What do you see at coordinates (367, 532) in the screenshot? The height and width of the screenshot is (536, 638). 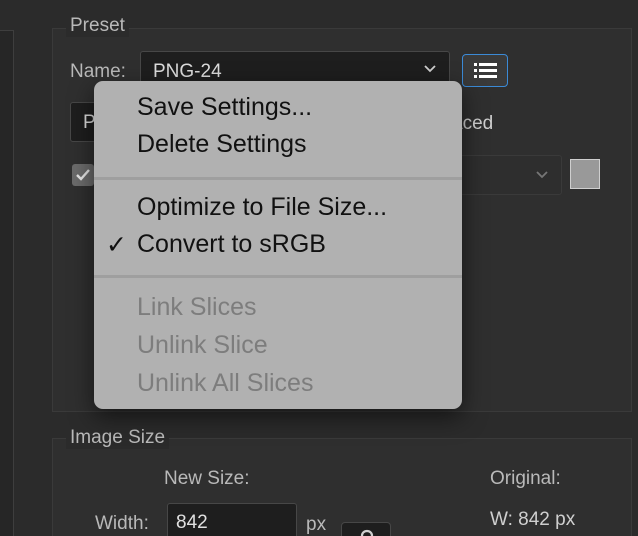 I see `link-icon` at bounding box center [367, 532].